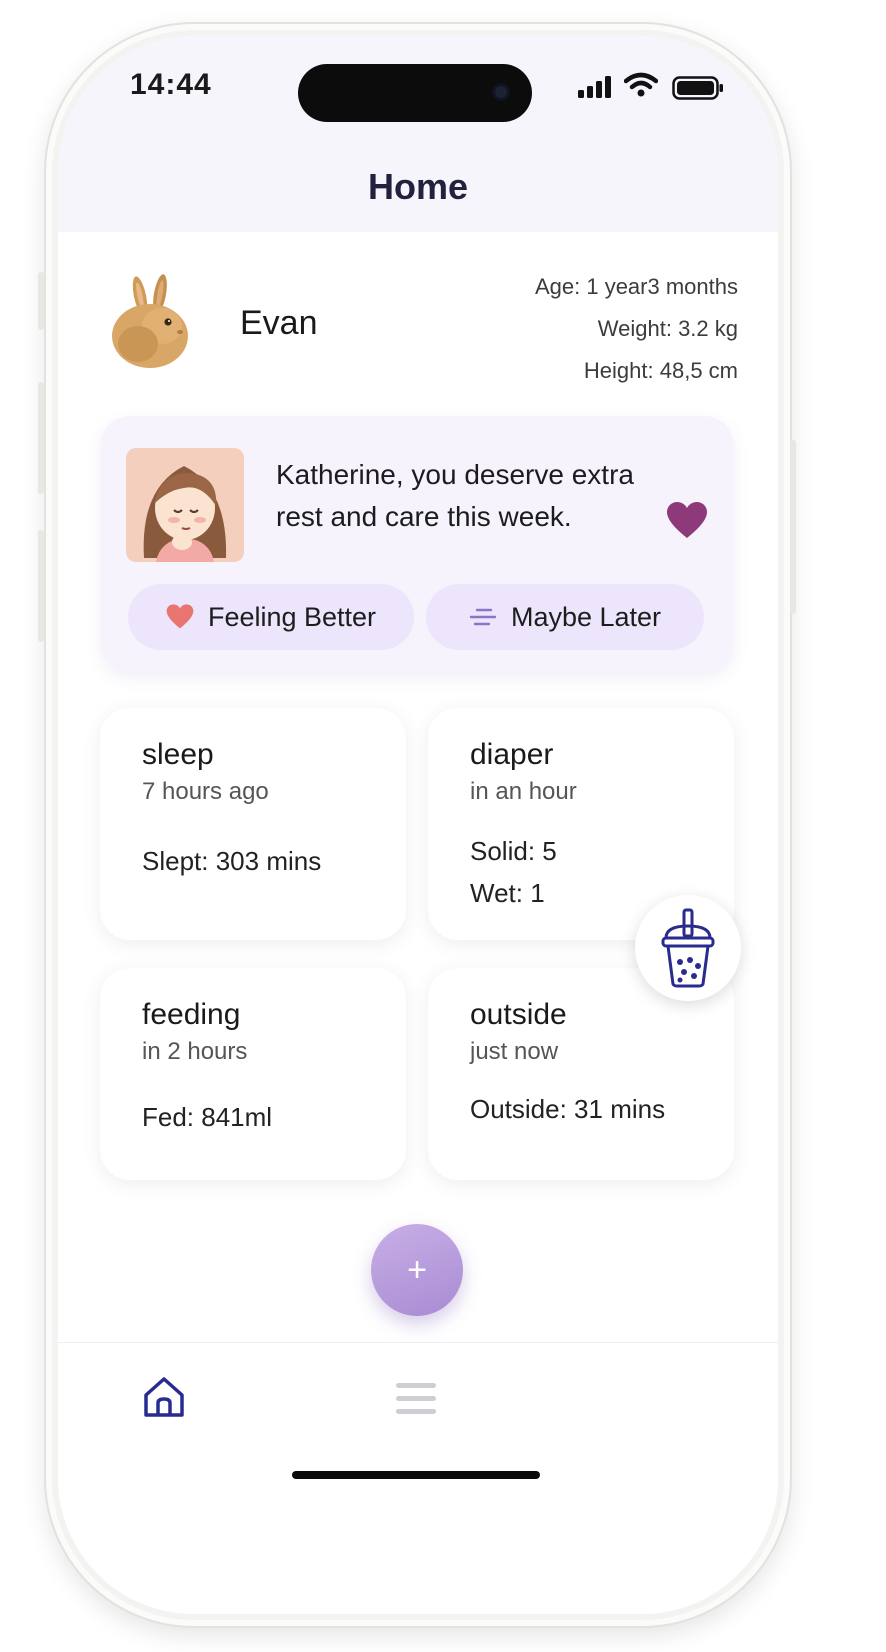  Describe the element at coordinates (483, 617) in the screenshot. I see `wind-lines-icon` at that location.